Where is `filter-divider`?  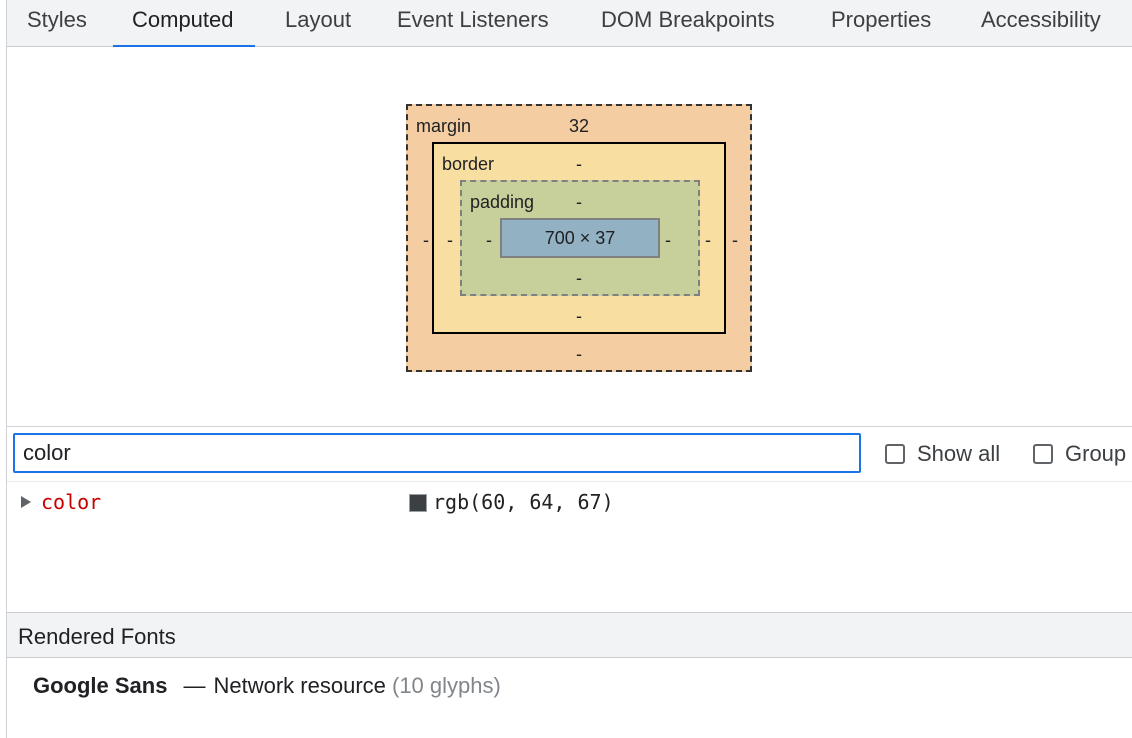
filter-divider is located at coordinates (569, 426).